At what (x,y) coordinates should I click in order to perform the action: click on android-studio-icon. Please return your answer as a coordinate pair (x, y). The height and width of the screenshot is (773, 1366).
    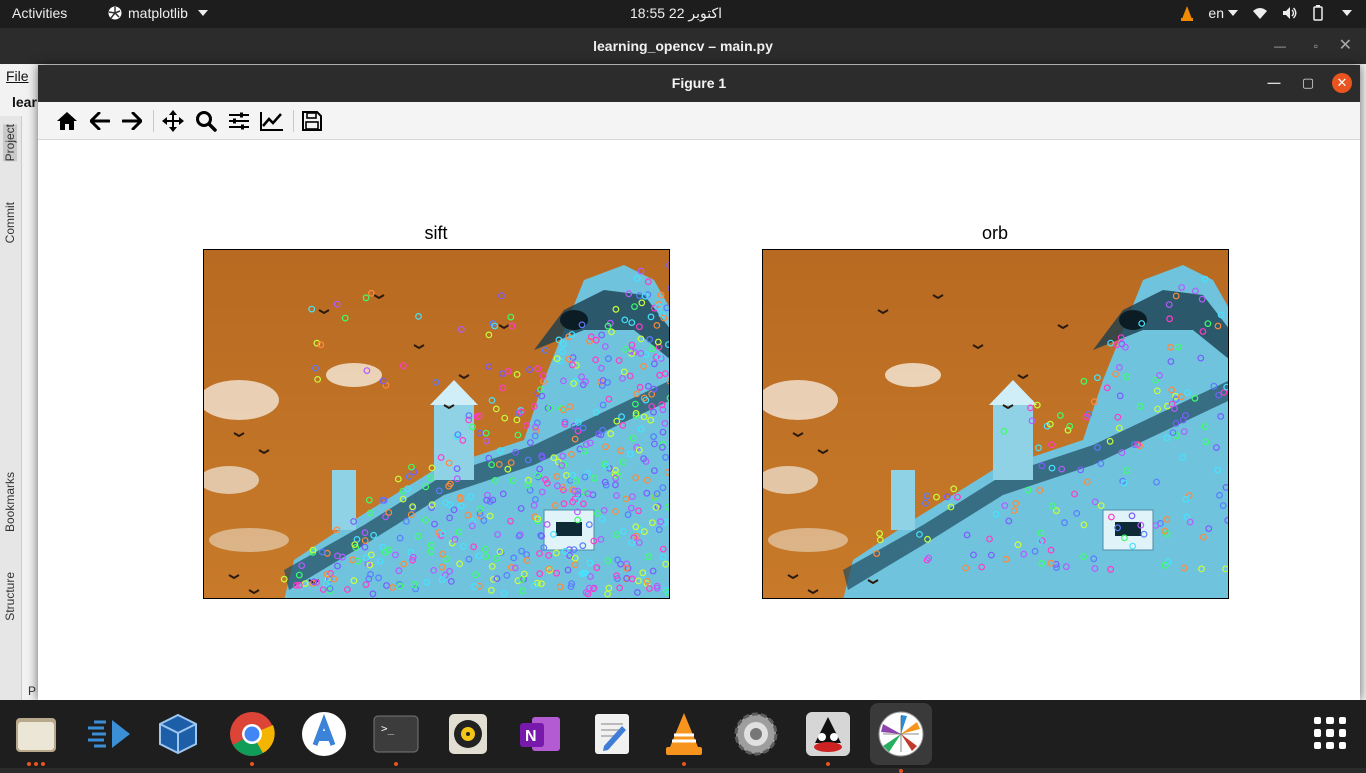
    Looking at the image, I should click on (324, 734).